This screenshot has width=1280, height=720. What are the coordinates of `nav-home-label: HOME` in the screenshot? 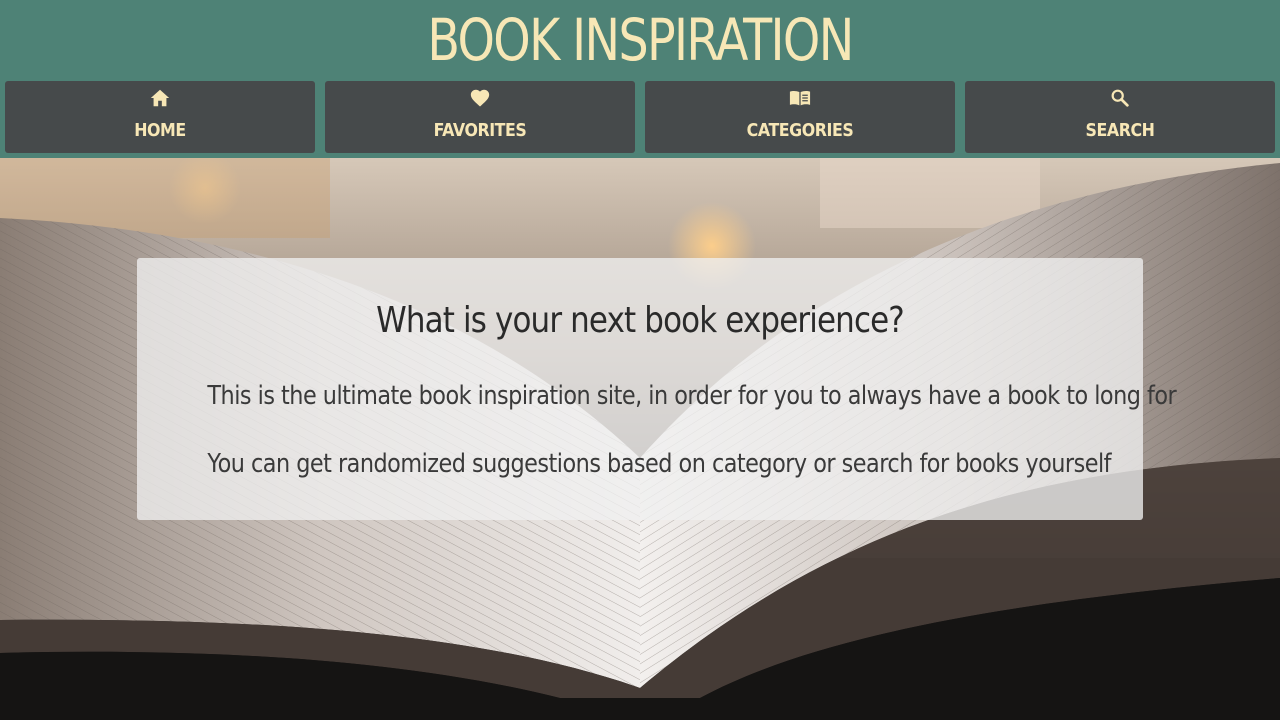 It's located at (160, 130).